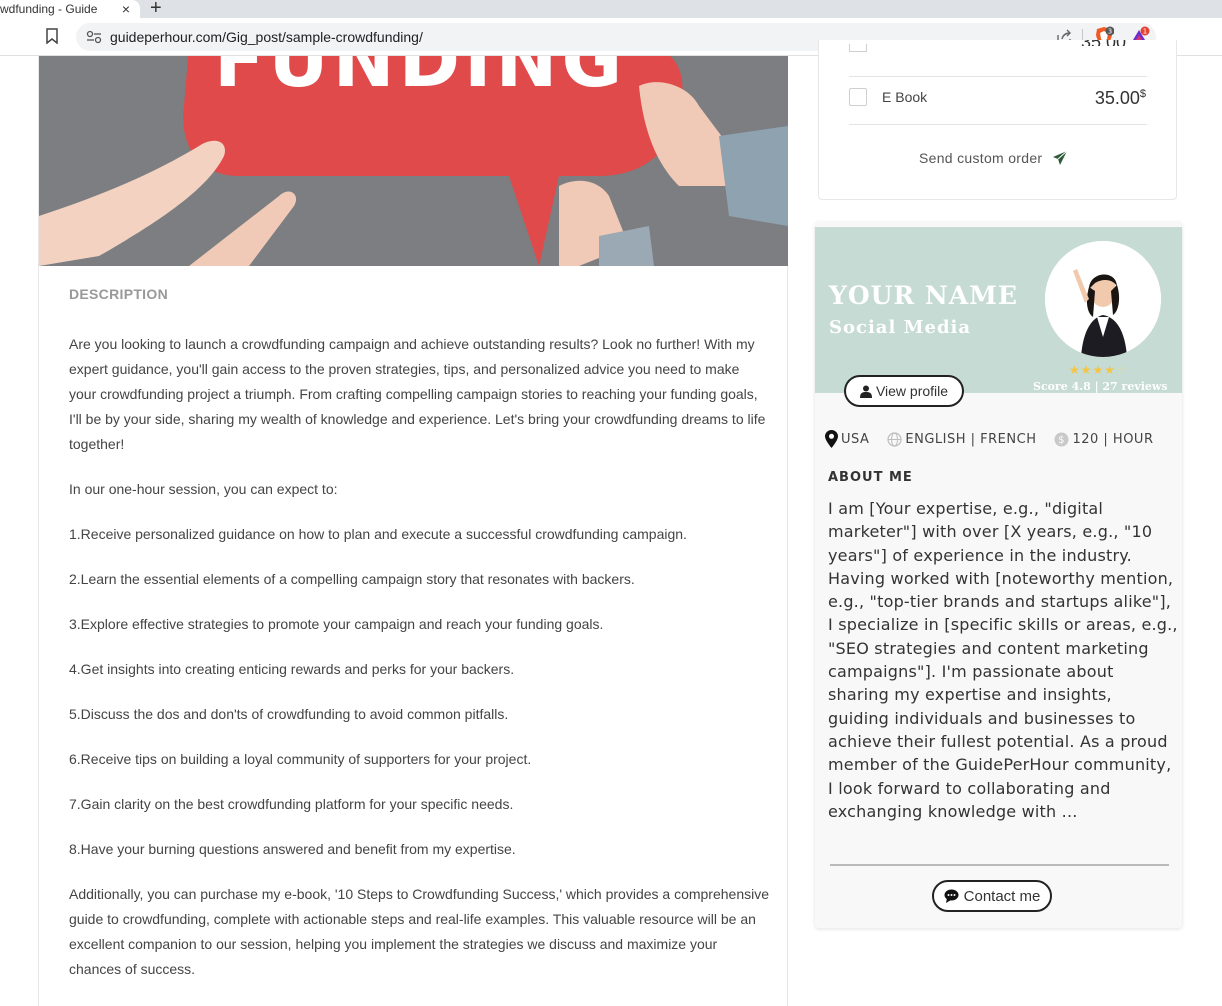  Describe the element at coordinates (1117, 98) in the screenshot. I see `ebook-price-value: 35.00` at that location.